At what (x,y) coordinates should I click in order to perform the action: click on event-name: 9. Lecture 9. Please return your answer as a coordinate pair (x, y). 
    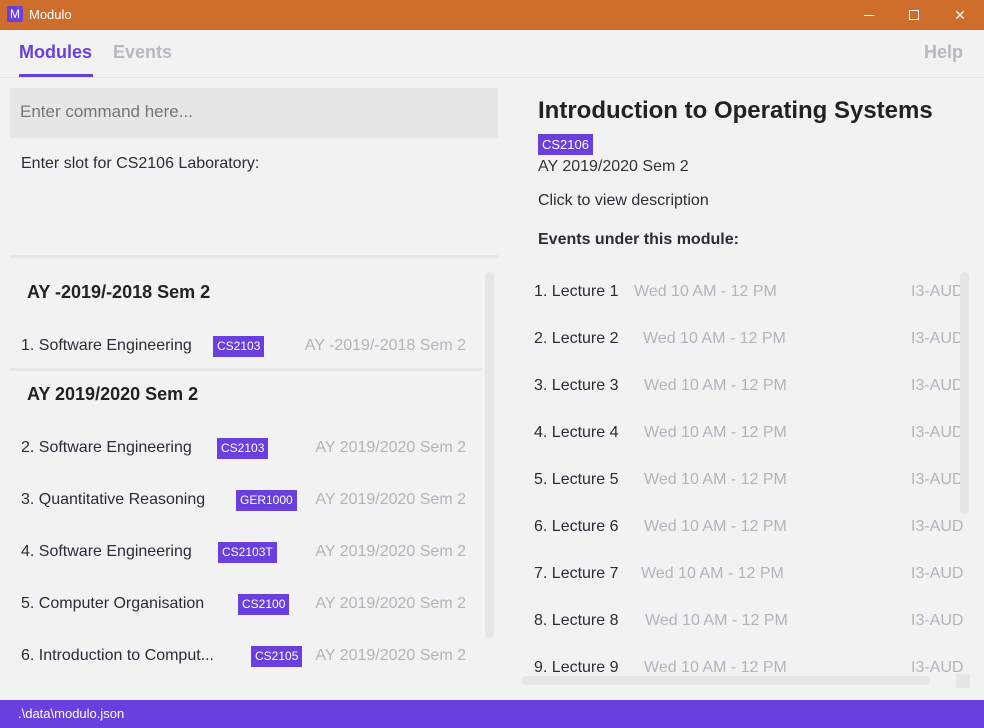
    Looking at the image, I should click on (576, 667).